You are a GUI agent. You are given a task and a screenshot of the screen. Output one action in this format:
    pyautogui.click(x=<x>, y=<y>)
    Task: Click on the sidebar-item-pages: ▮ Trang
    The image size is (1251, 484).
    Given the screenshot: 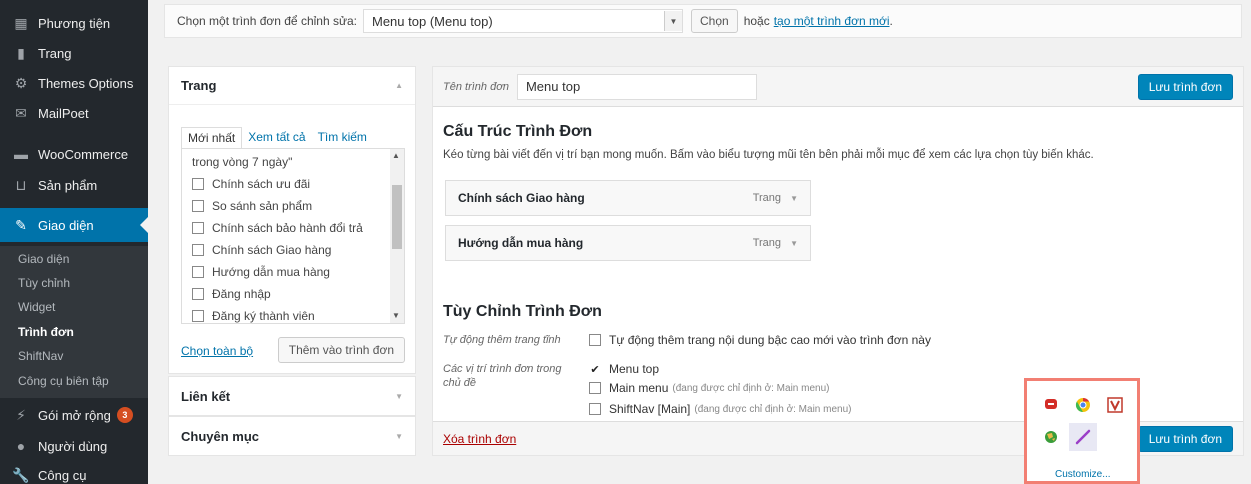 What is the action you would take?
    pyautogui.click(x=74, y=53)
    